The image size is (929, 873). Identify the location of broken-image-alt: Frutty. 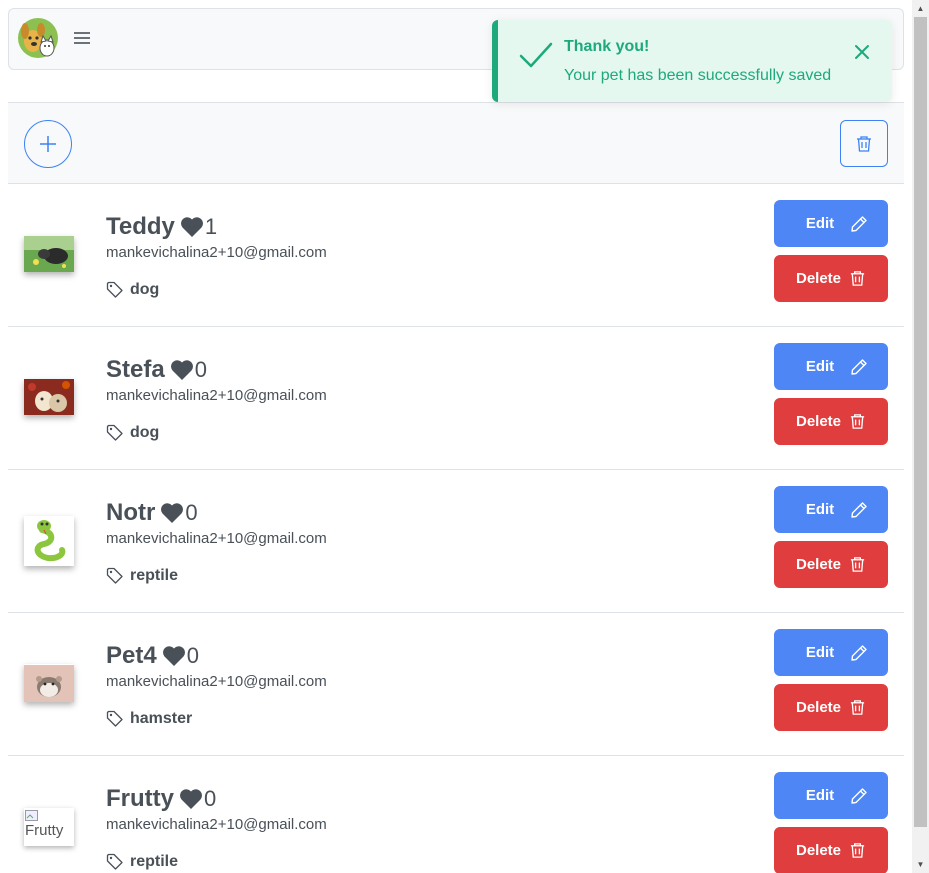
(44, 830).